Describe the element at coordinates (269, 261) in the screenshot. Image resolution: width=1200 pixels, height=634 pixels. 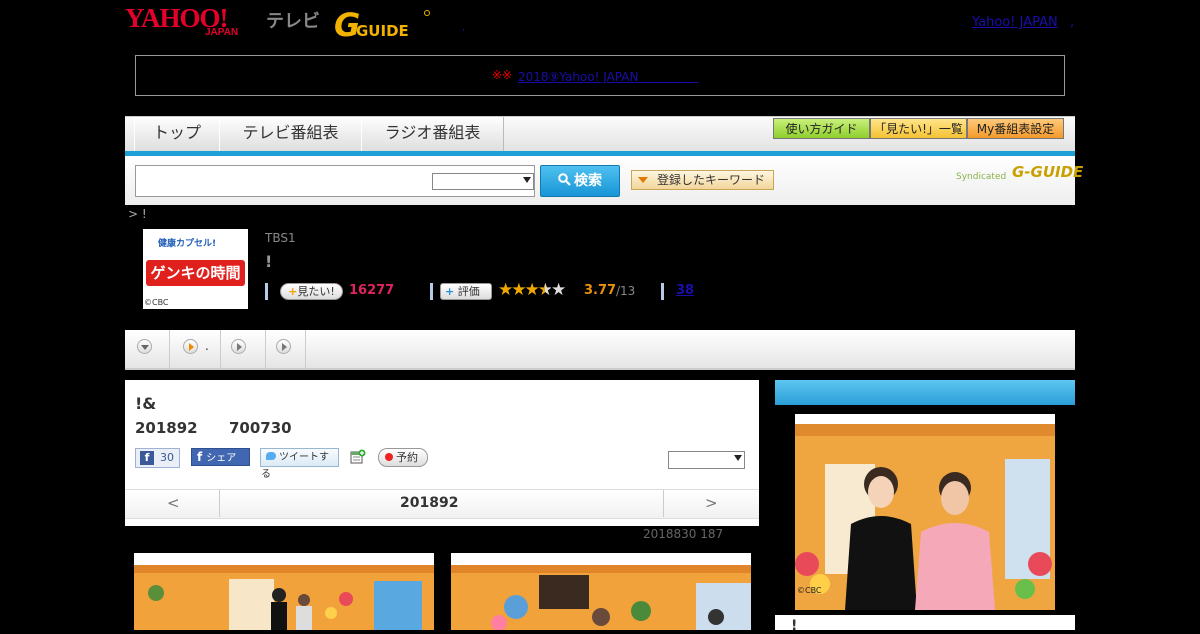
I see `program-title: !` at that location.